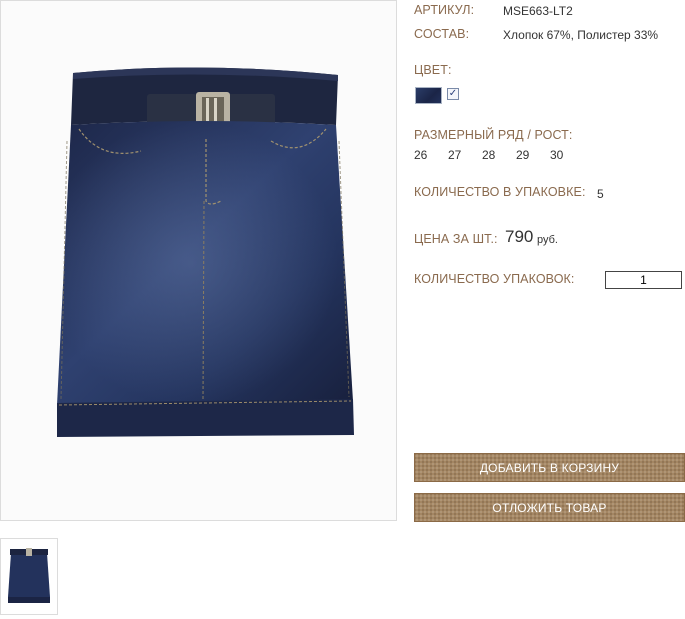  Describe the element at coordinates (444, 10) in the screenshot. I see `article-label: АРТИКУЛ:` at that location.